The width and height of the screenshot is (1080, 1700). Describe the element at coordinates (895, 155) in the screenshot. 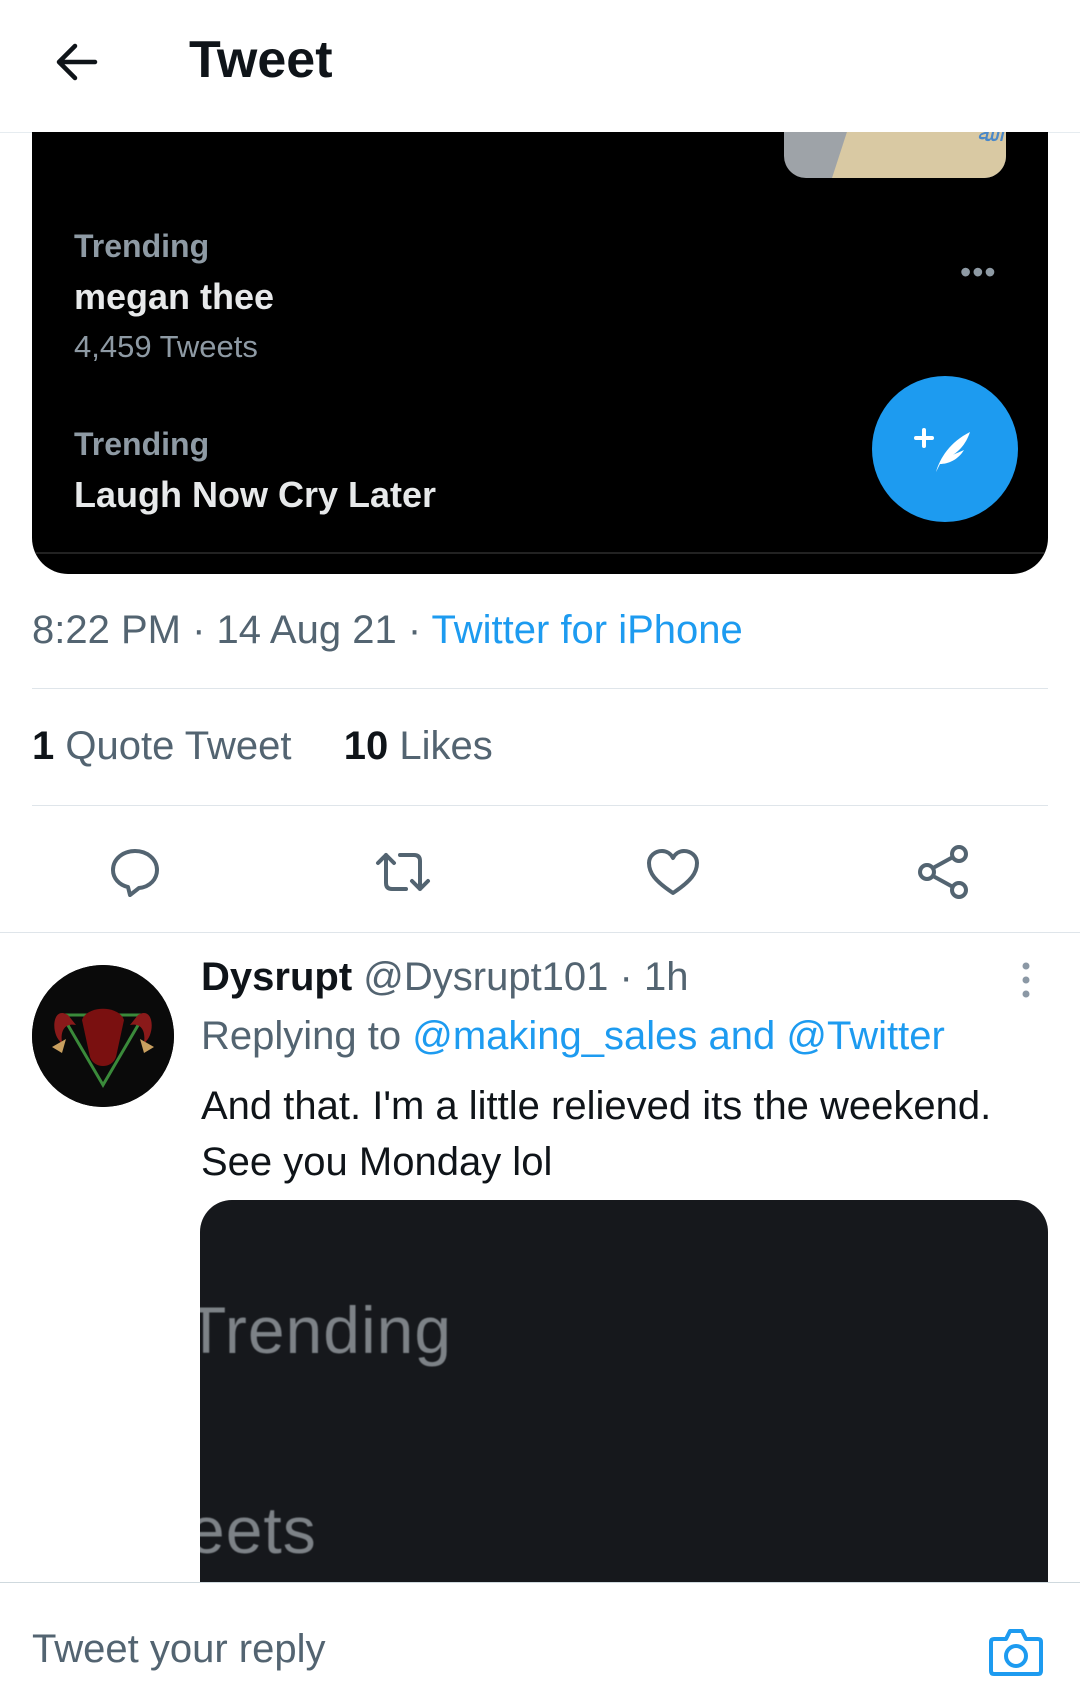

I see `trend-thumbnail: ﷲ` at that location.